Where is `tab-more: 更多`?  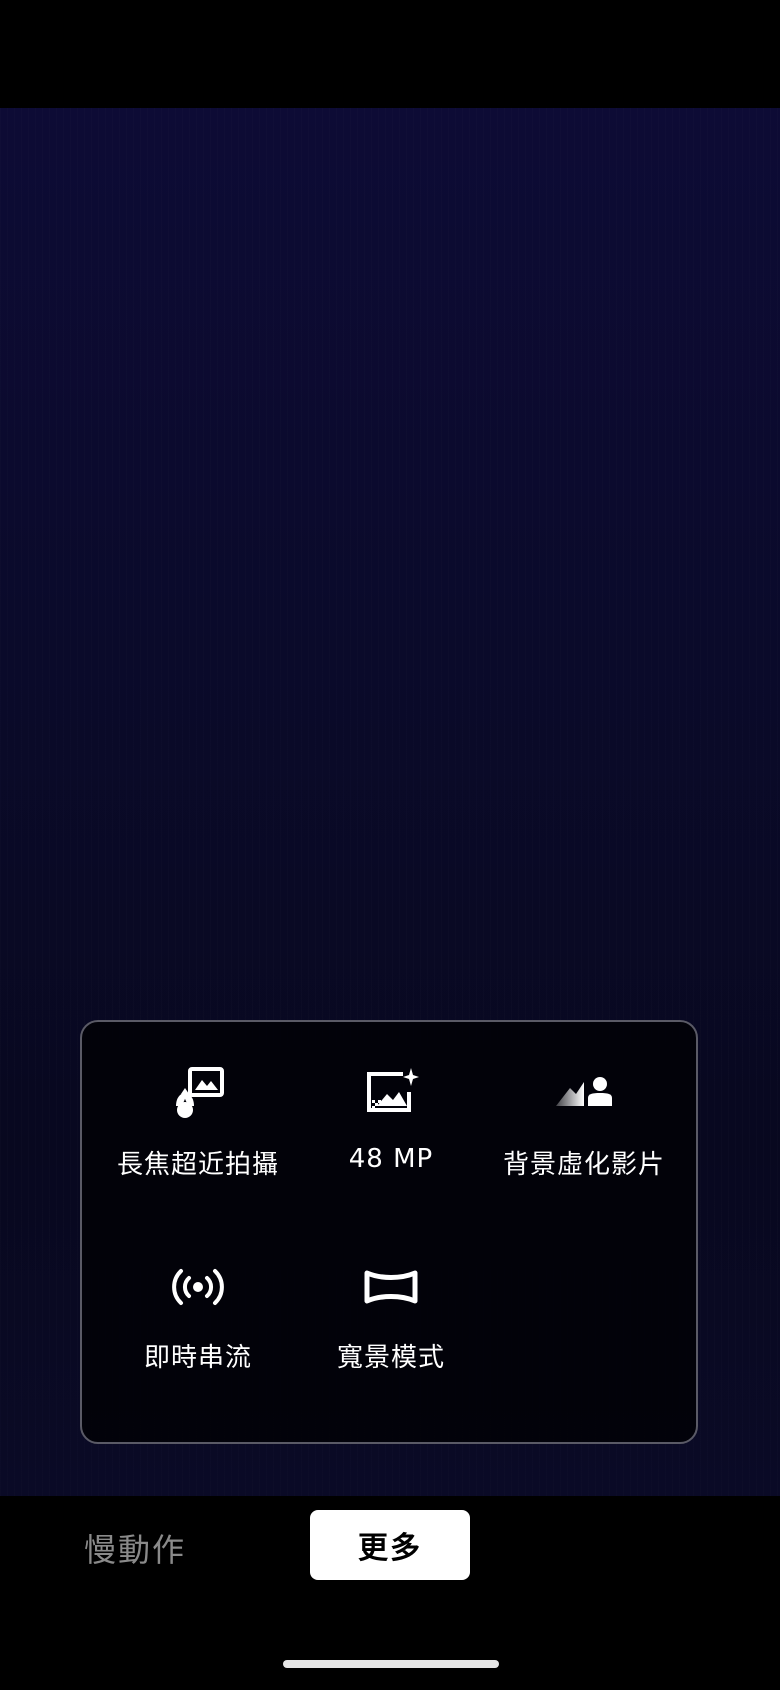 tab-more: 更多 is located at coordinates (390, 1545).